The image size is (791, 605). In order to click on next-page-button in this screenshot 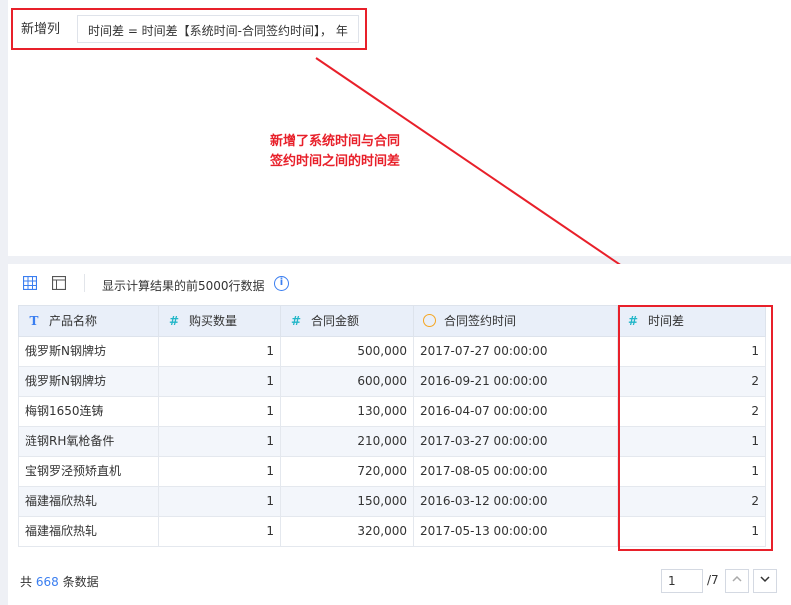, I will do `click(765, 581)`.